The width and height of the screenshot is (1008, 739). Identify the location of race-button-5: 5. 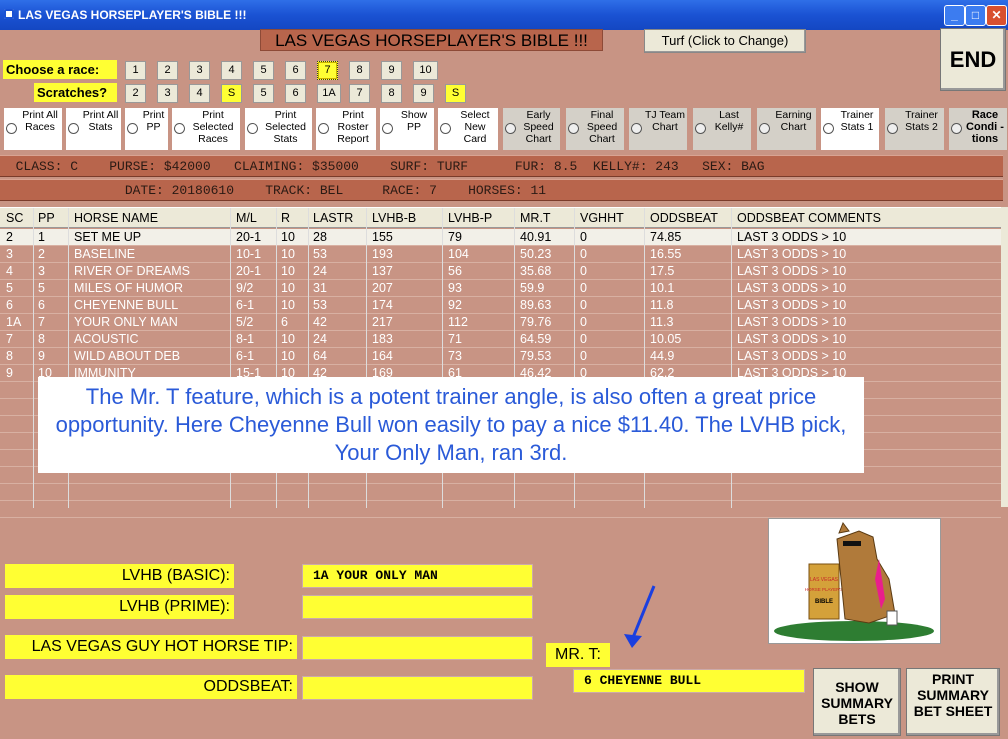
(263, 70).